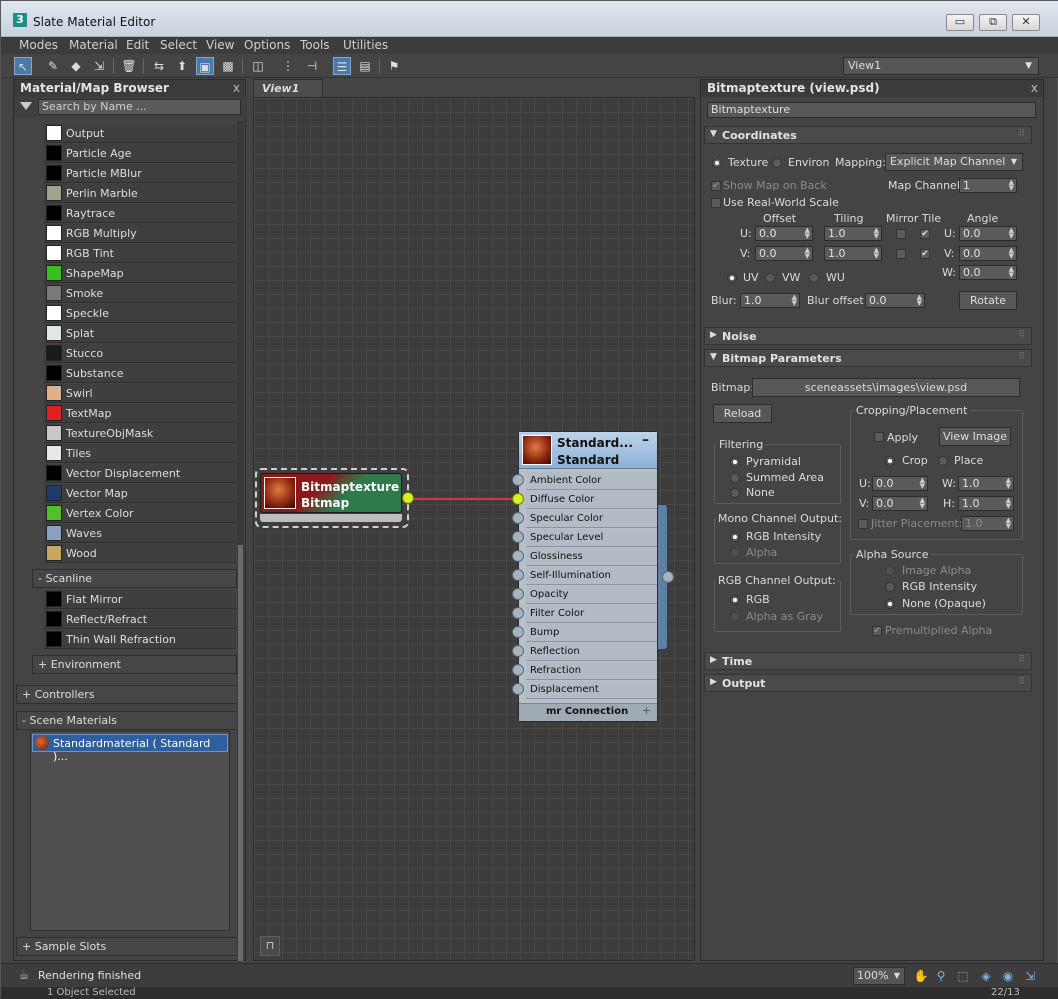 This screenshot has width=1058, height=999. I want to click on zoom-icon: ⚲, so click(941, 976).